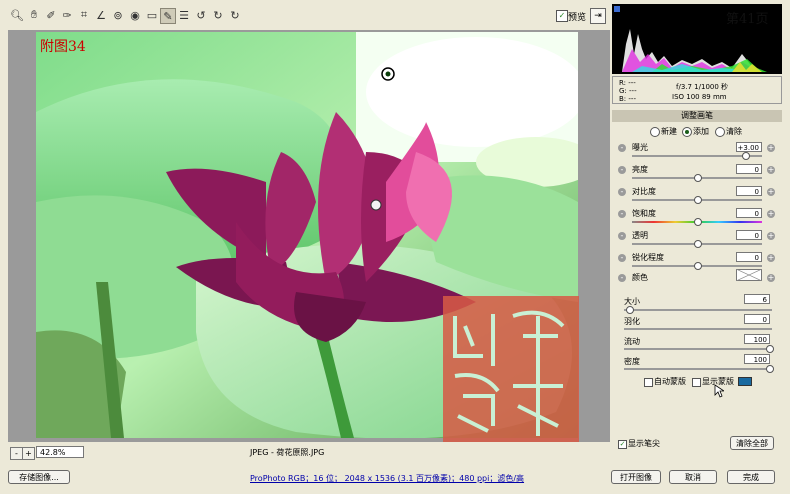 This screenshot has width=790, height=494. Describe the element at coordinates (640, 277) in the screenshot. I see `color-label: 颜色` at that location.